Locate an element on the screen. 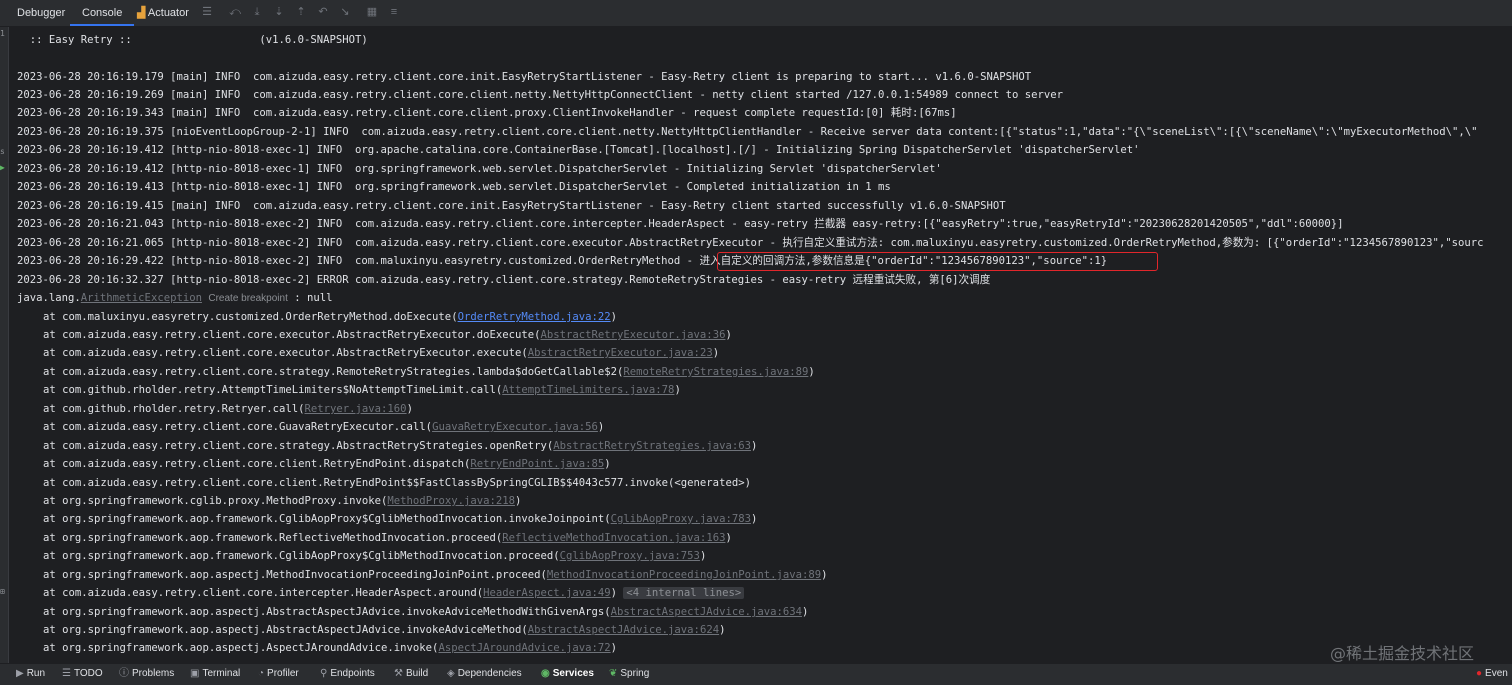 The width and height of the screenshot is (1512, 685). expand-icon: ⊞ is located at coordinates (4, 591).